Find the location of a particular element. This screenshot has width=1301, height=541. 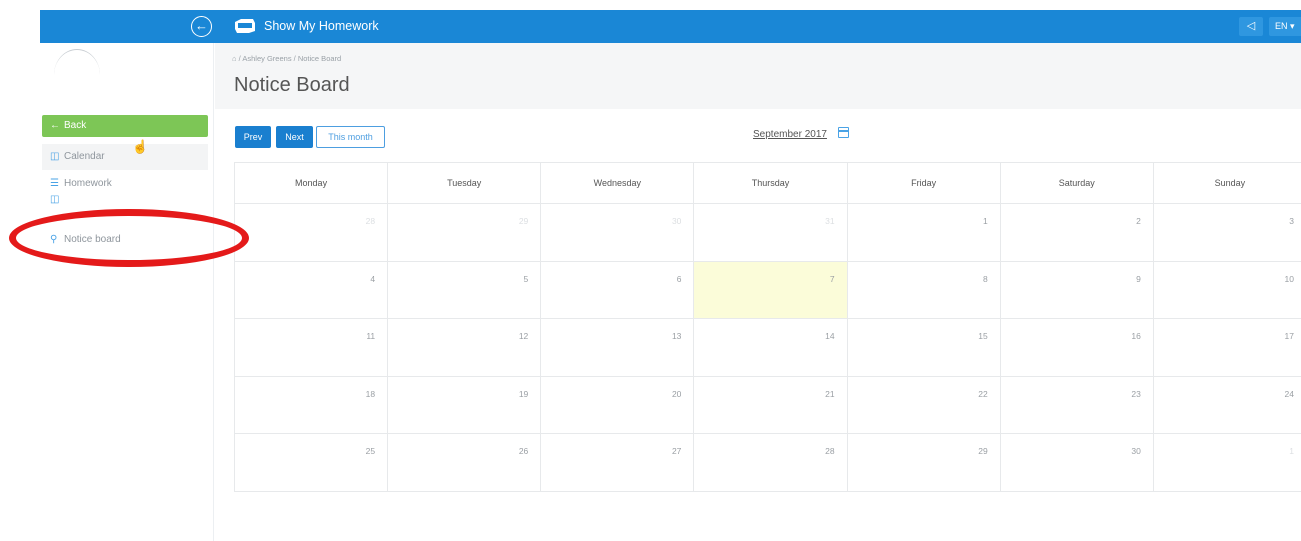

breadcrumb: ⌂ / Ashley Greens / Notice Board is located at coordinates (287, 58).